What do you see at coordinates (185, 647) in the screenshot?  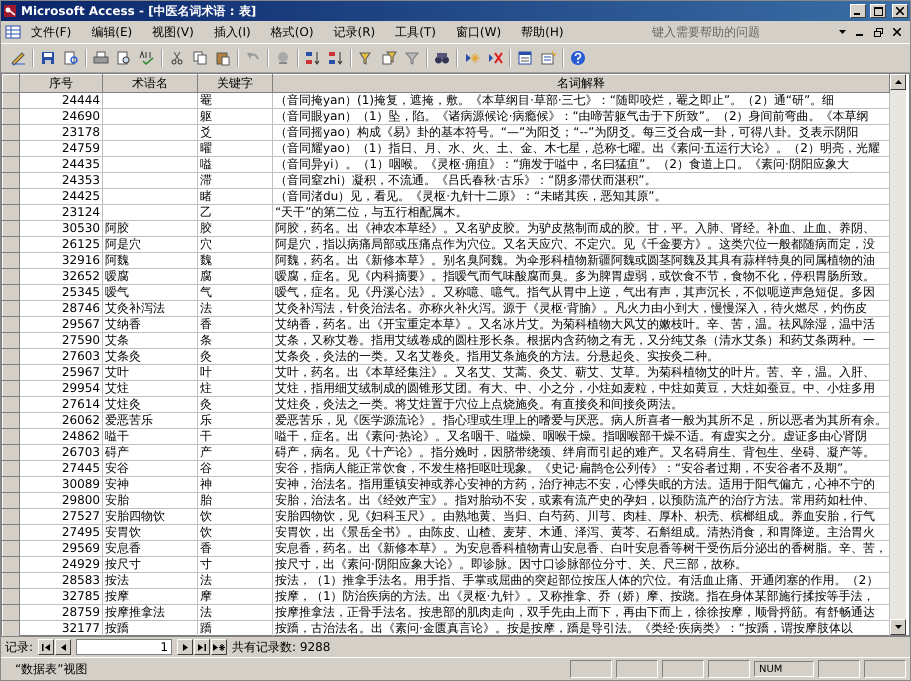 I see `next-record-button` at bounding box center [185, 647].